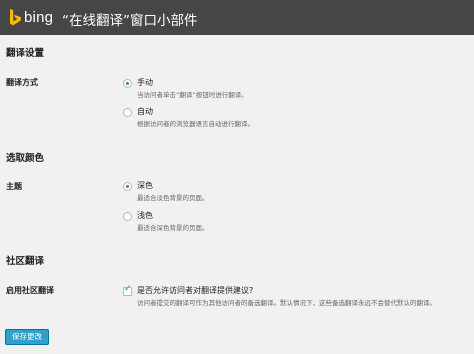 This screenshot has height=354, width=474. What do you see at coordinates (15, 17) in the screenshot?
I see `bing-logo-icon` at bounding box center [15, 17].